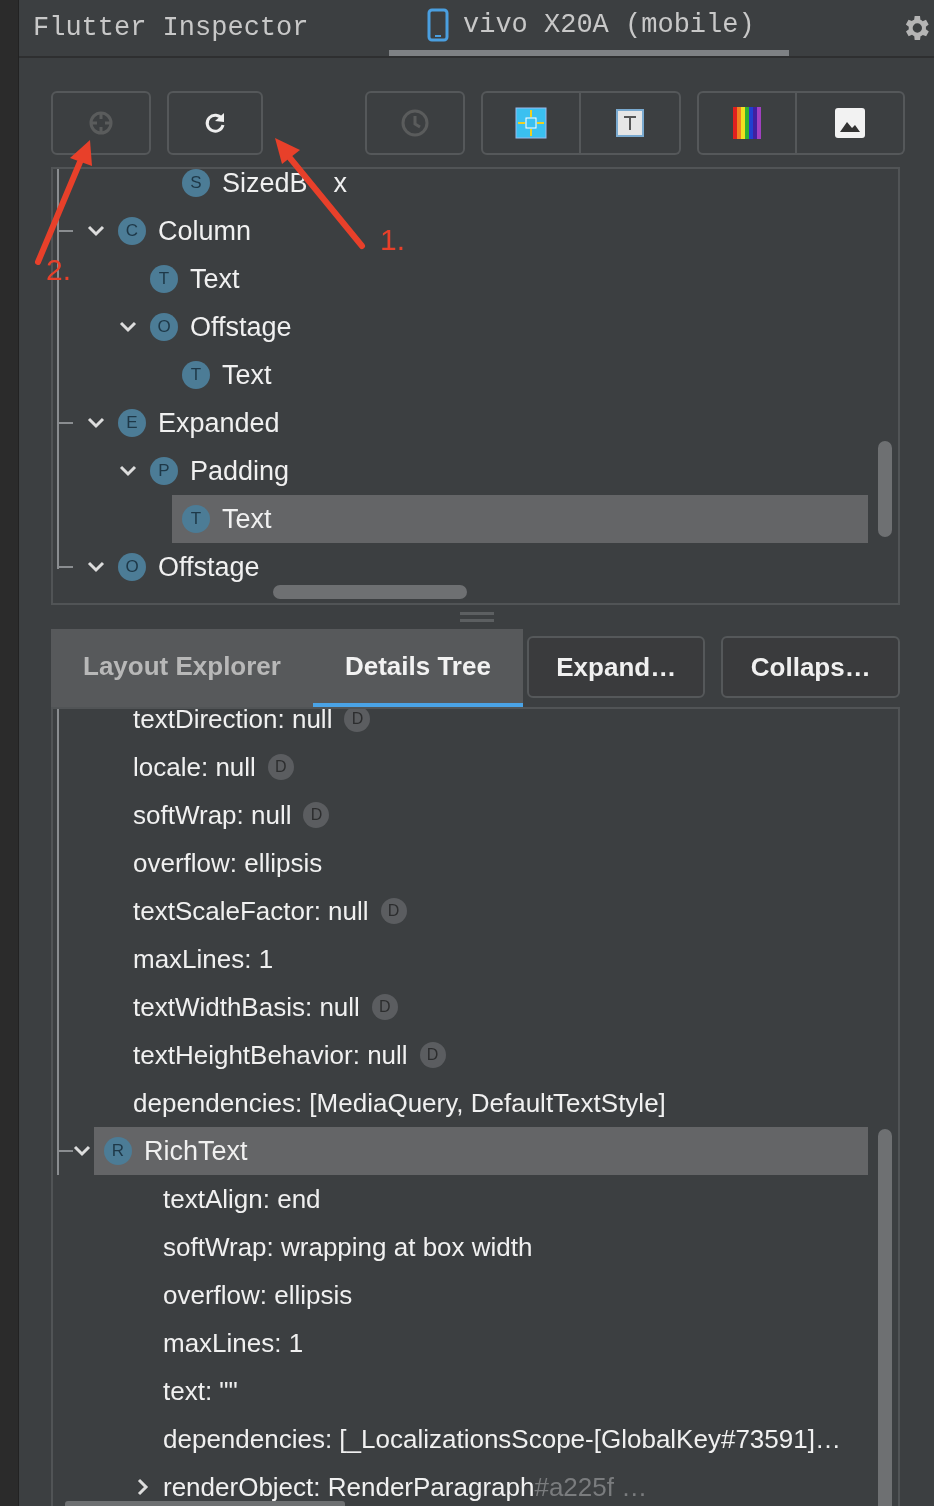  What do you see at coordinates (415, 123) in the screenshot?
I see `clock-icon` at bounding box center [415, 123].